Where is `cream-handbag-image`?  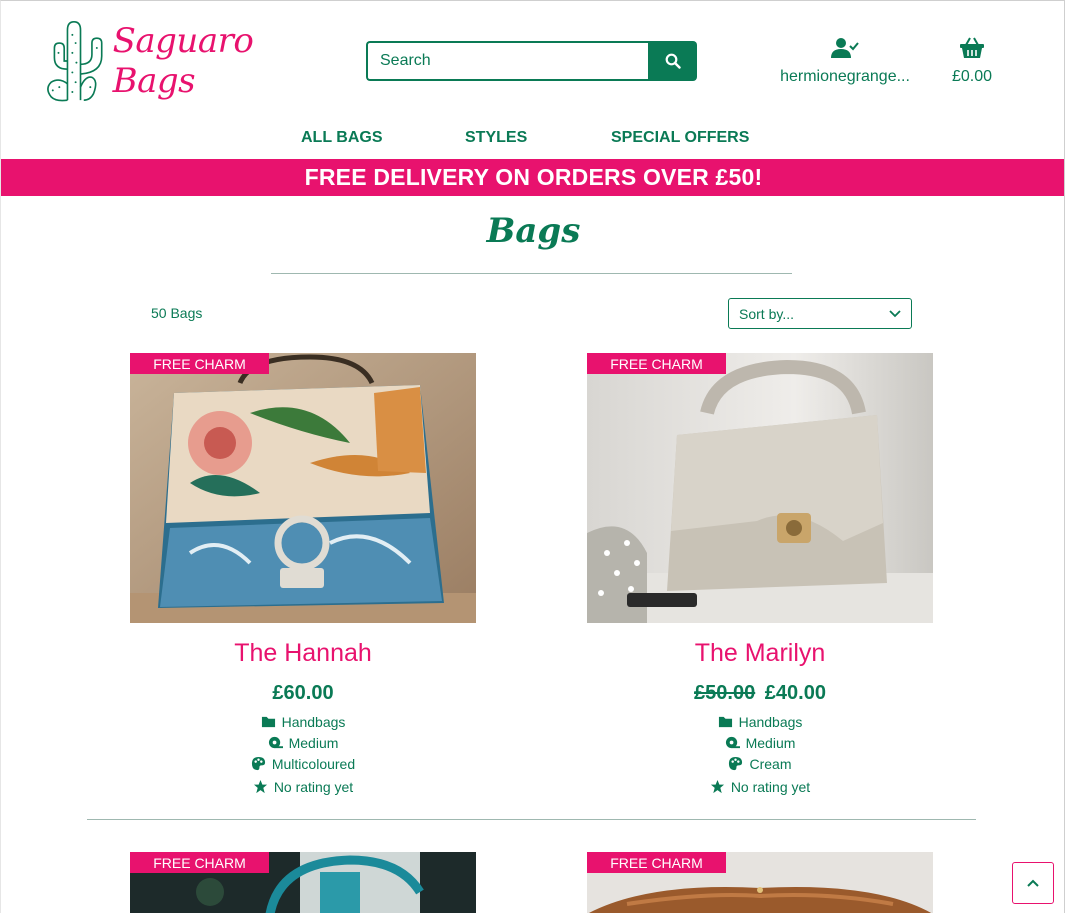 cream-handbag-image is located at coordinates (760, 488).